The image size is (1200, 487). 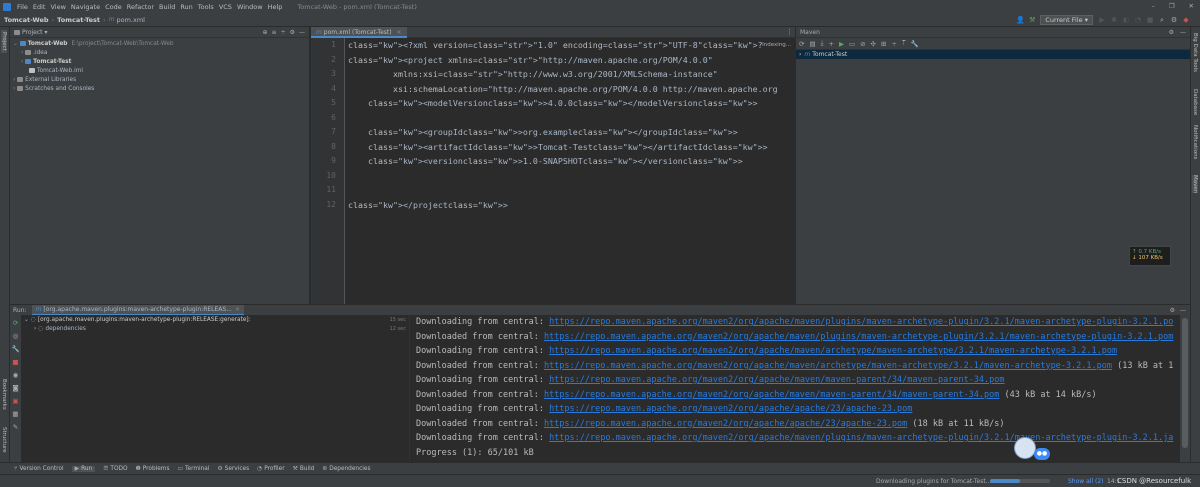 I want to click on assistant-avatar, so click(x=1025, y=448).